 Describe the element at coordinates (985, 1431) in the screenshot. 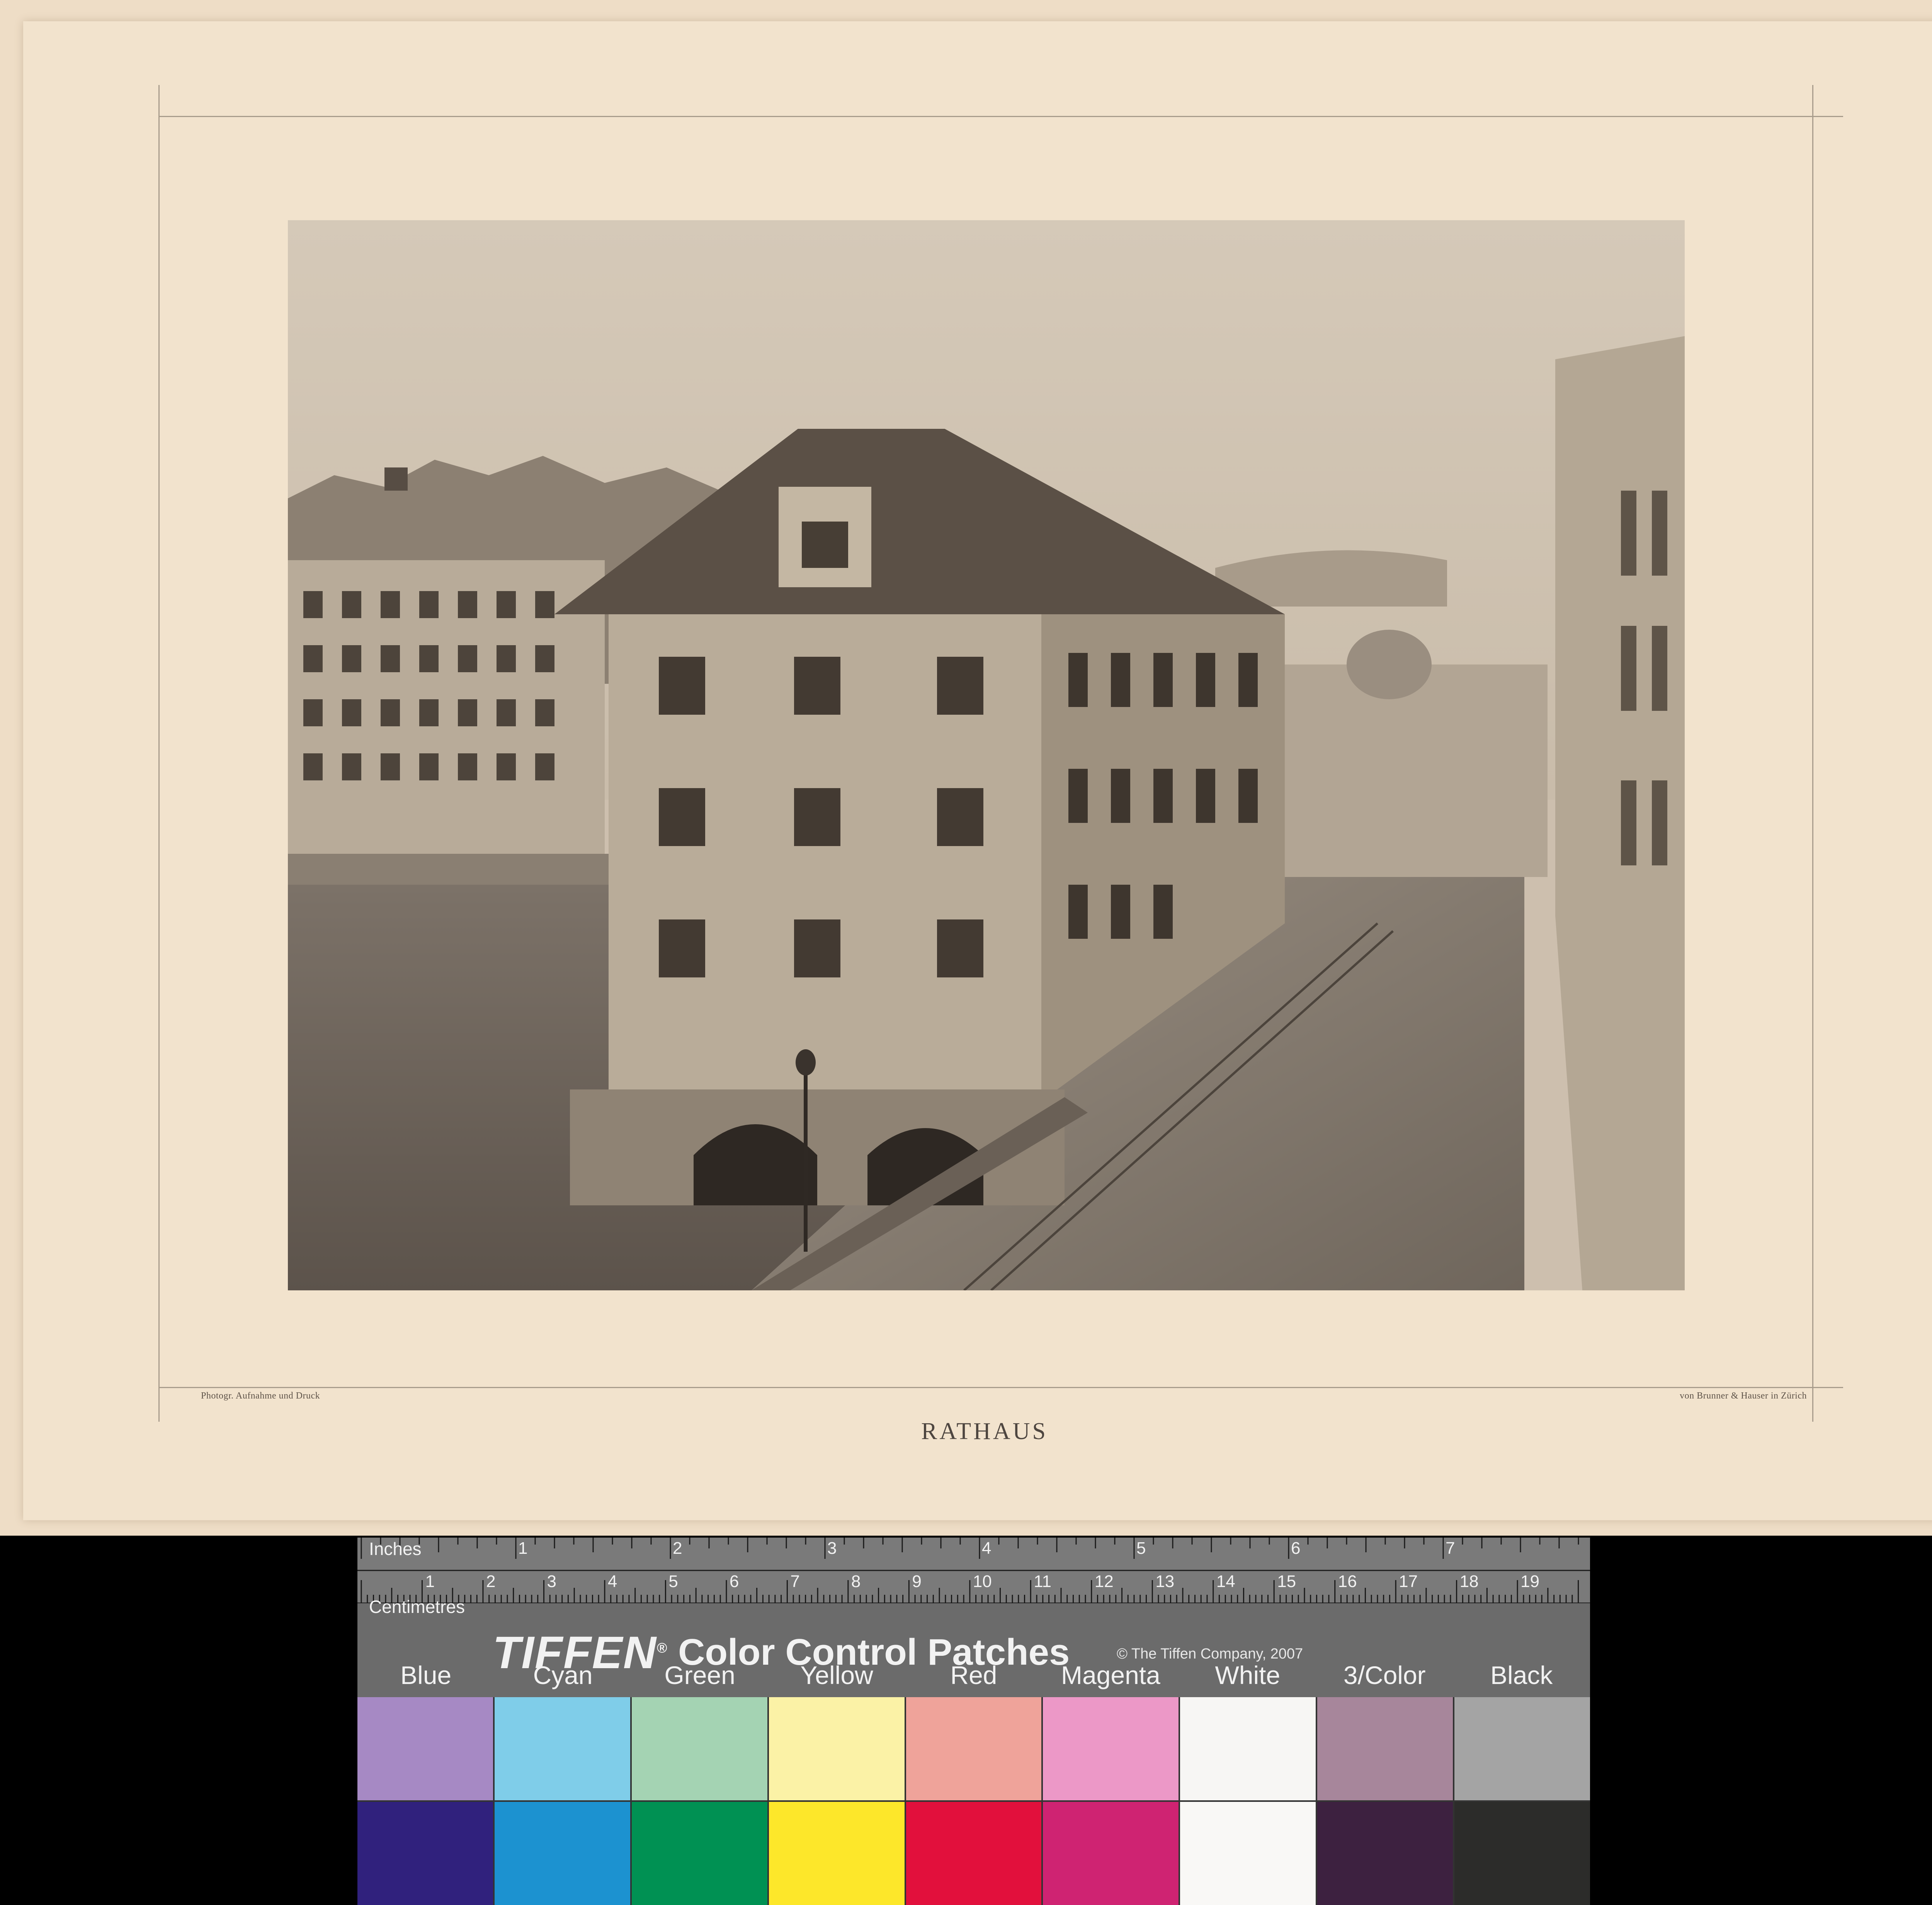

I see `plate-caption: RATHAUS` at that location.